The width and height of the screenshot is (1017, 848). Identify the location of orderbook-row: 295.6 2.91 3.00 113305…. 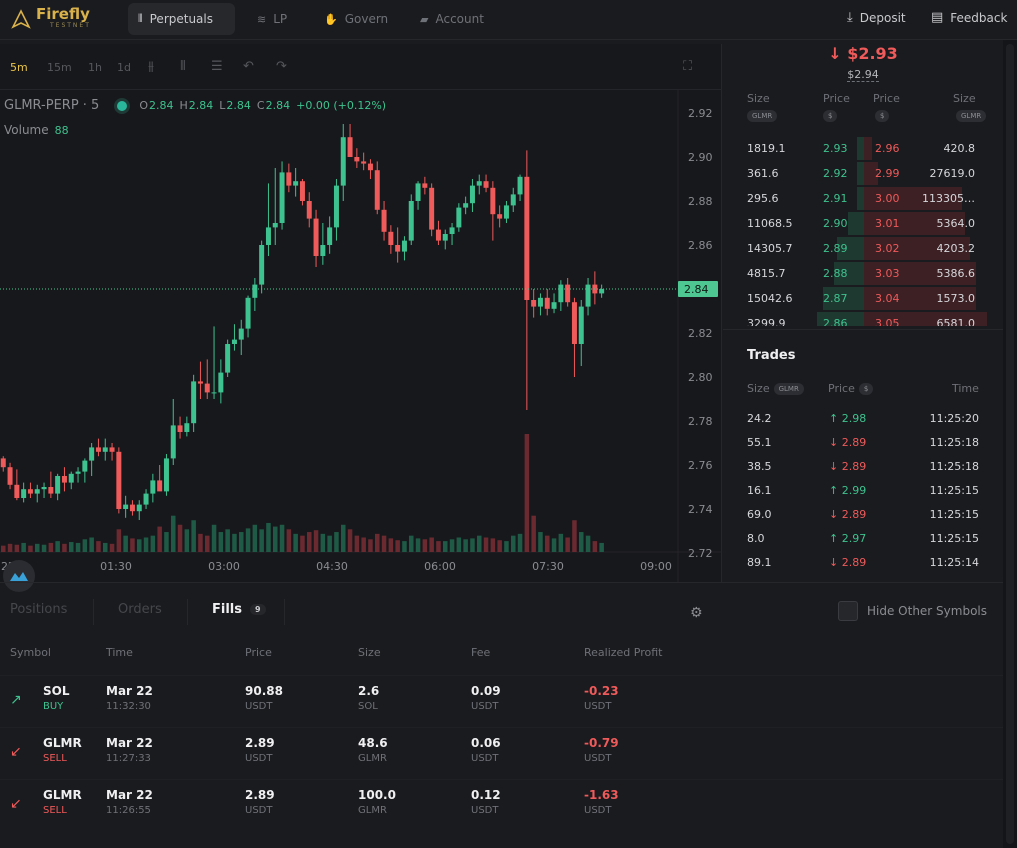
(863, 198).